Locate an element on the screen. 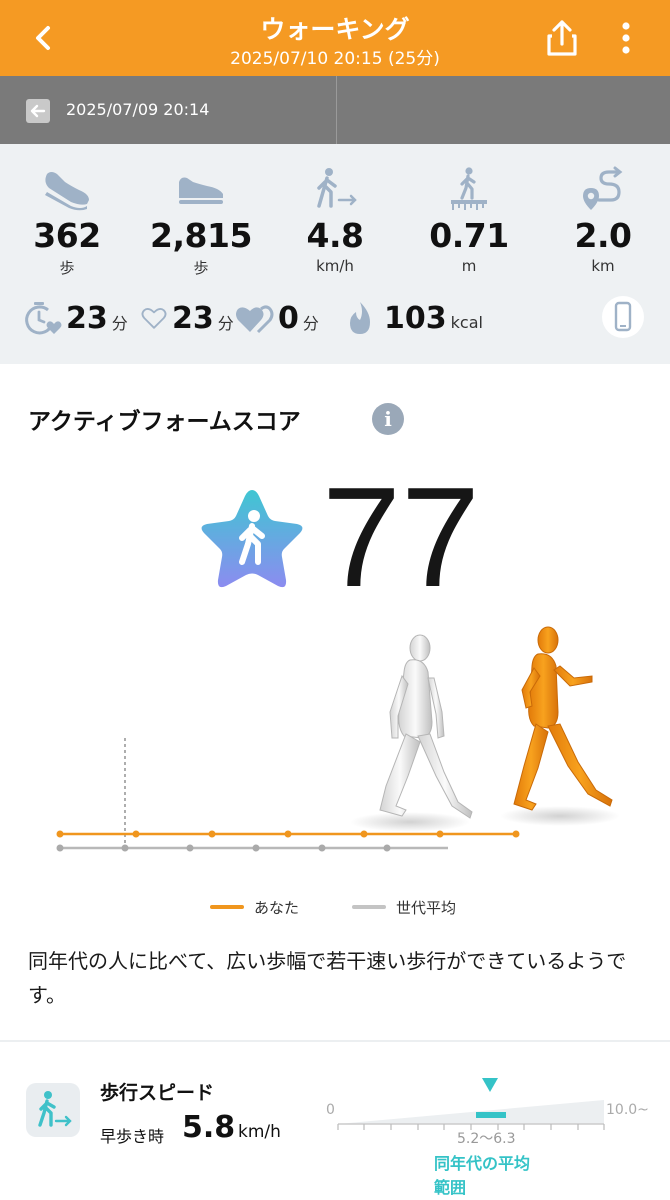  previous-session-arrow-icon is located at coordinates (38, 111).